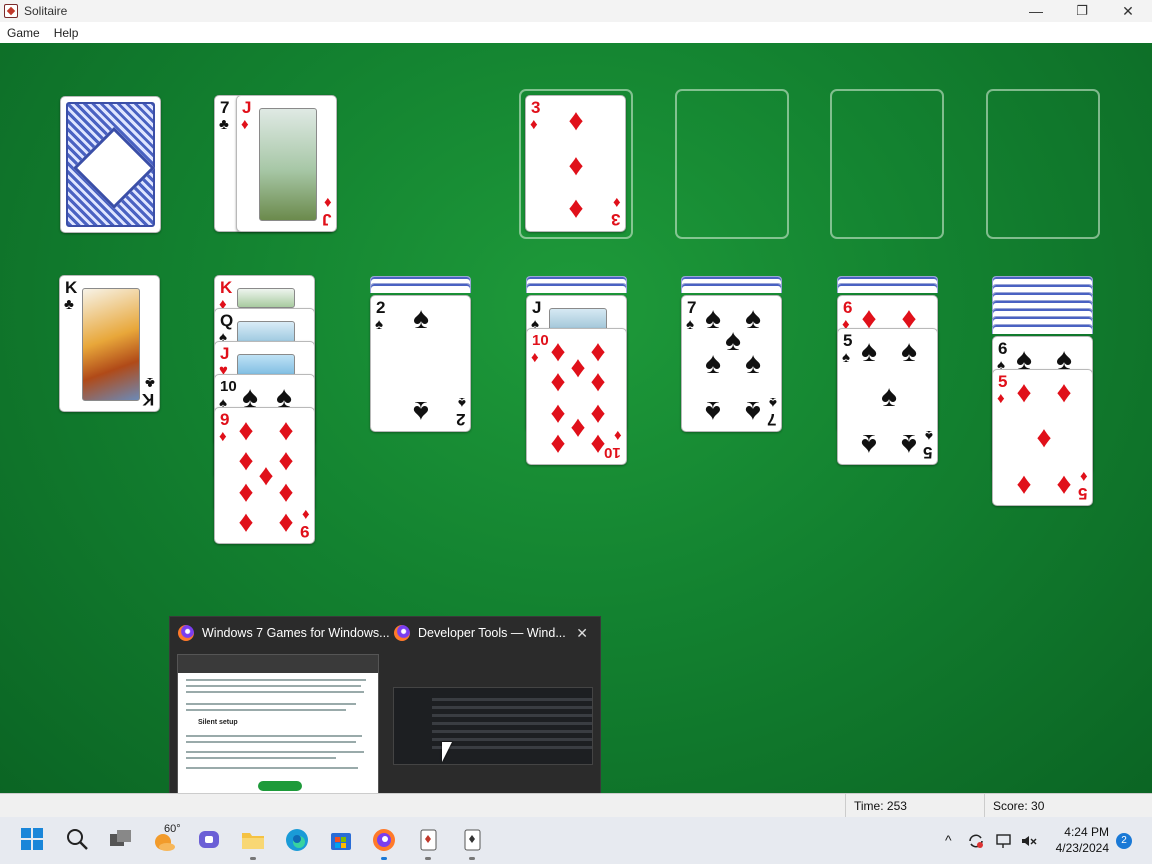  What do you see at coordinates (1068, 806) in the screenshot?
I see `status-score: Score: 30` at bounding box center [1068, 806].